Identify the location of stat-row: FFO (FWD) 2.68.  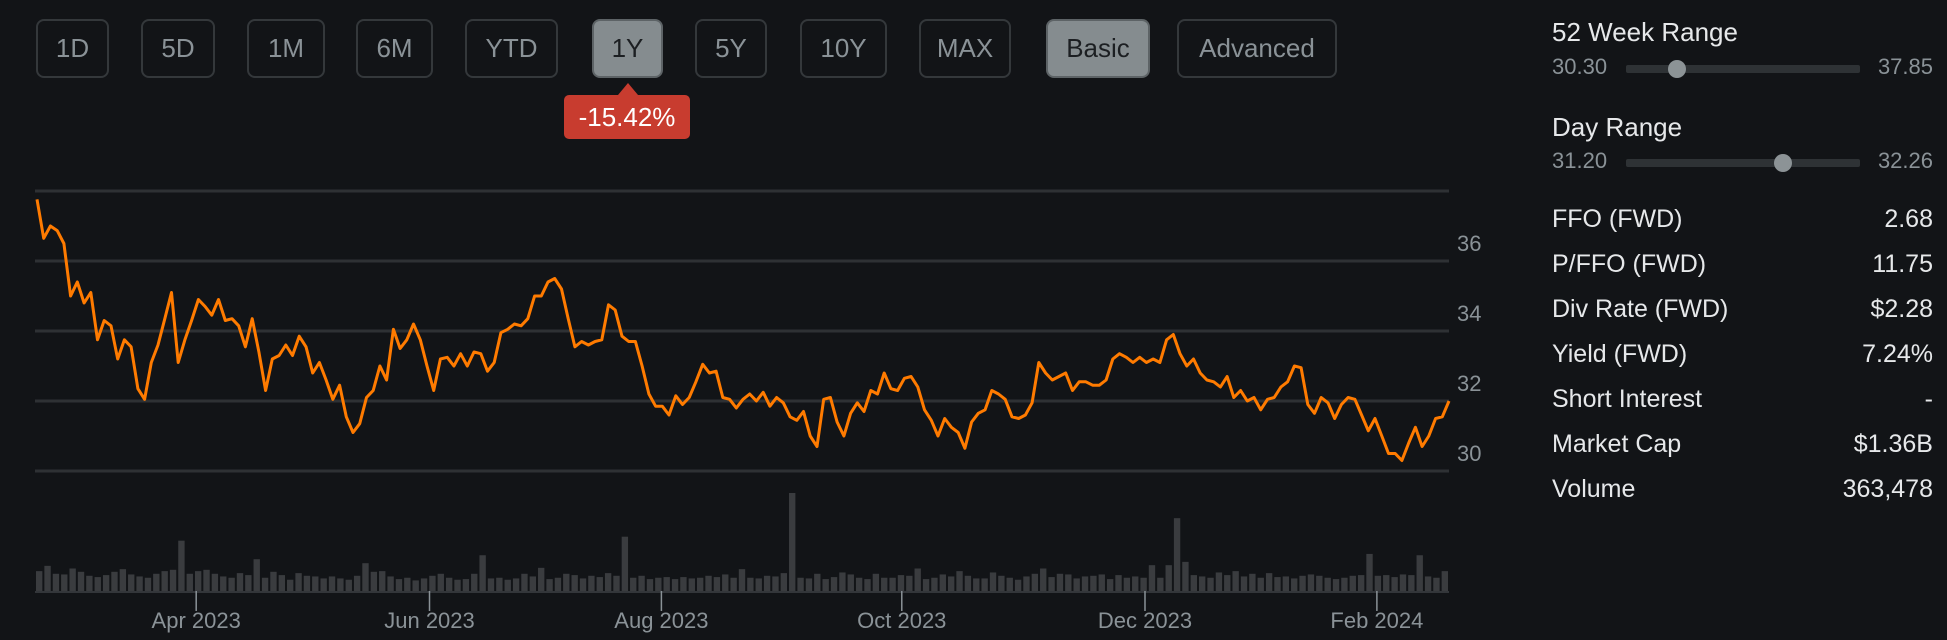
(1742, 222).